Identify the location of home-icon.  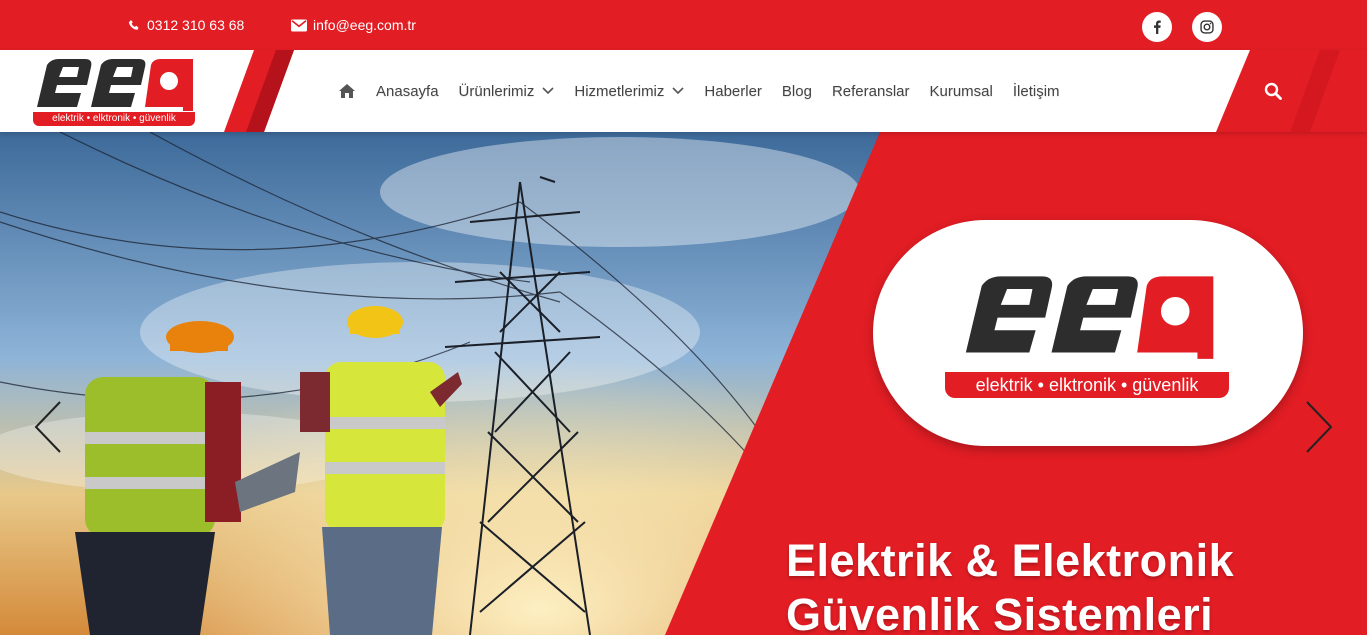
(347, 91).